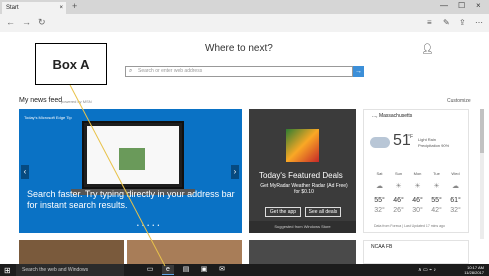  I want to click on annotation-leader-line, so click(117, 175).